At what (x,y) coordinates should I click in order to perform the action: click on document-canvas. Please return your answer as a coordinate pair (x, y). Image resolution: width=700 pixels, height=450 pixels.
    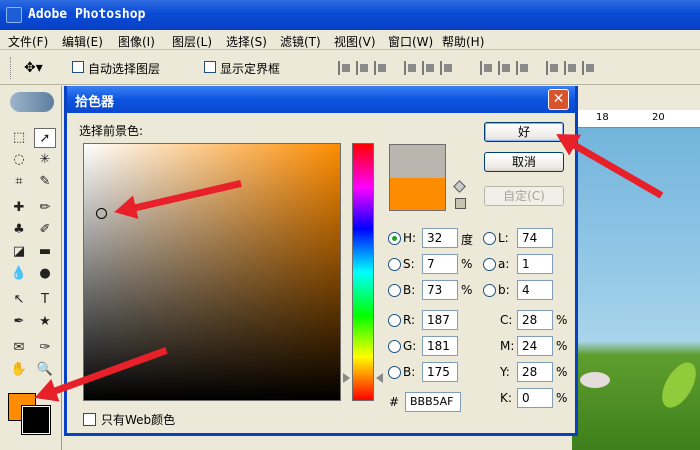
    Looking at the image, I should click on (636, 280).